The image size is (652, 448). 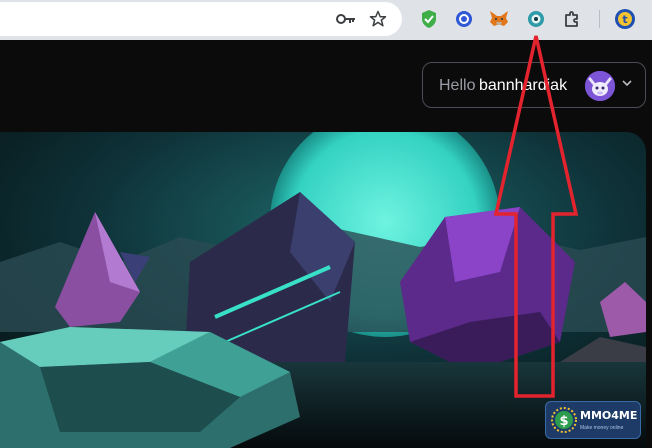 What do you see at coordinates (457, 85) in the screenshot?
I see `greeting-text: Hello` at bounding box center [457, 85].